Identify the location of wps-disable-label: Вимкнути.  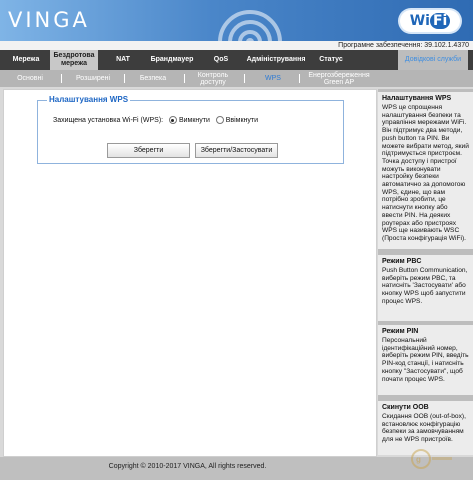
(194, 120).